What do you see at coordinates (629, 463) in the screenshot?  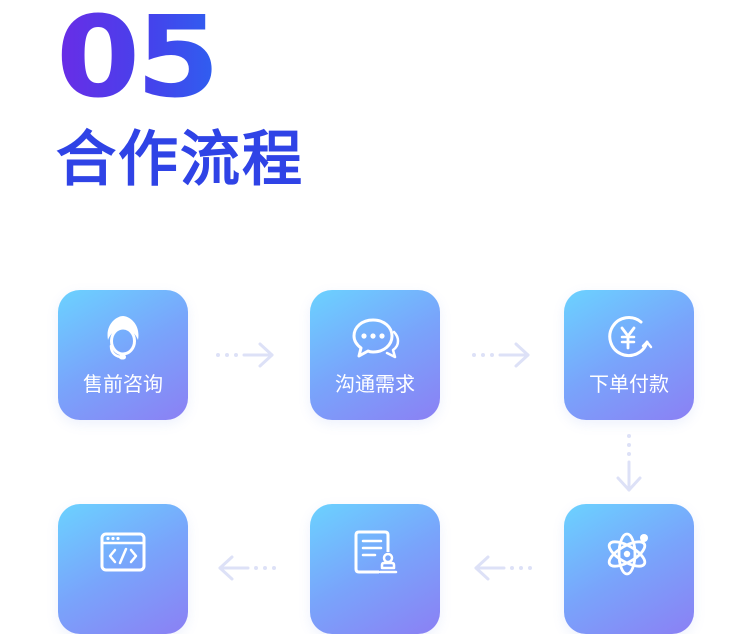 I see `arrow-down-icon` at bounding box center [629, 463].